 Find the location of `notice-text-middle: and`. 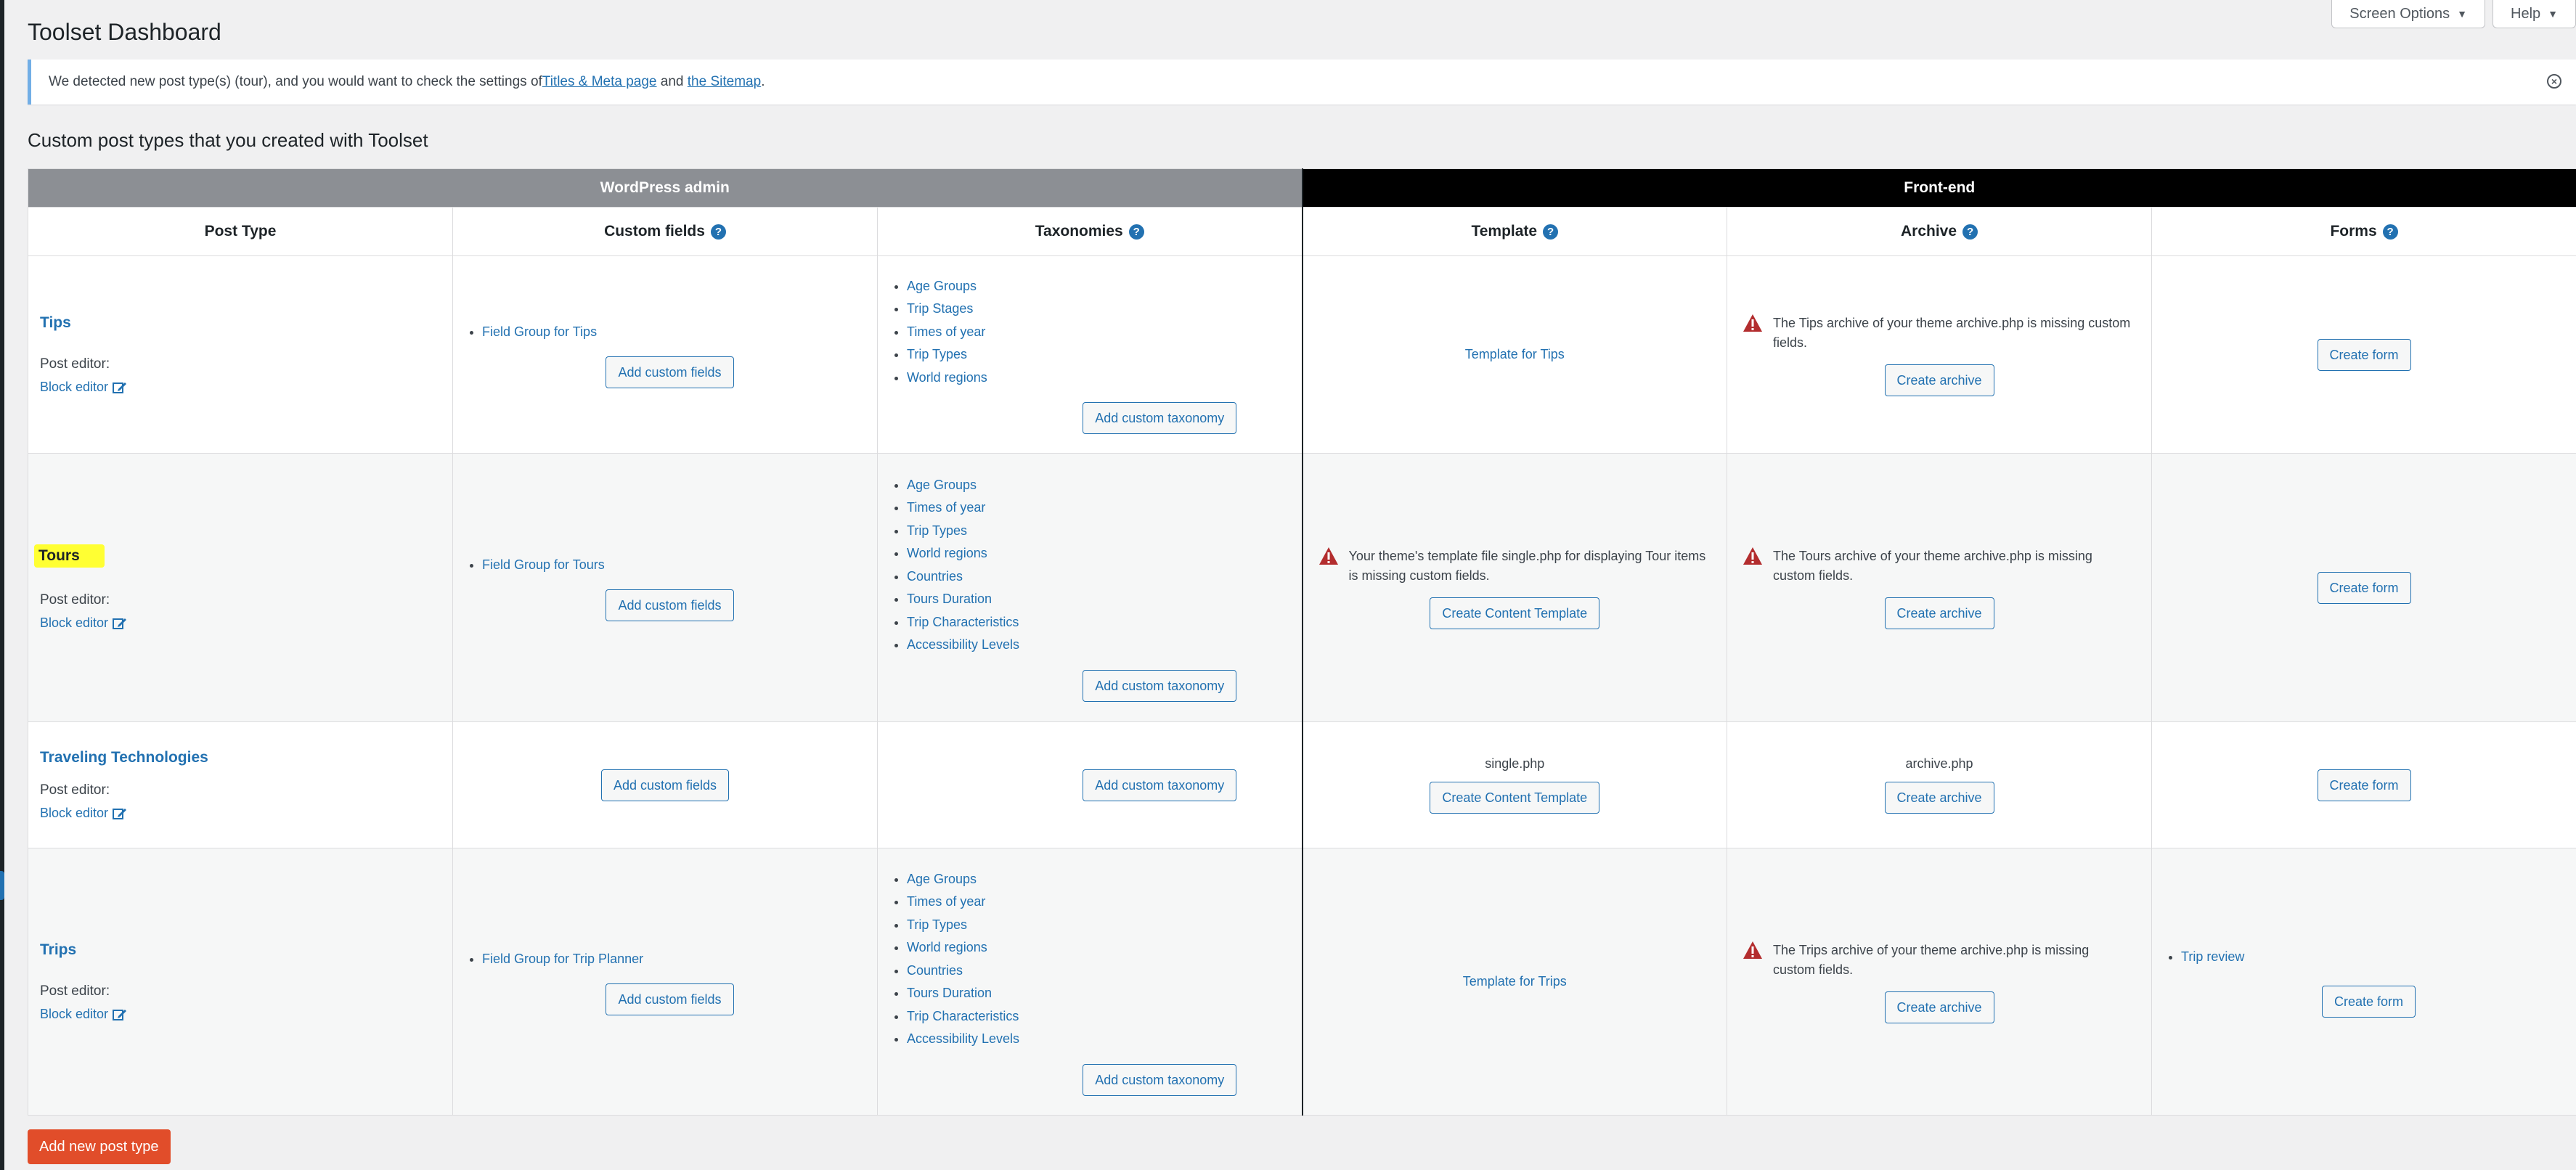

notice-text-middle: and is located at coordinates (672, 81).